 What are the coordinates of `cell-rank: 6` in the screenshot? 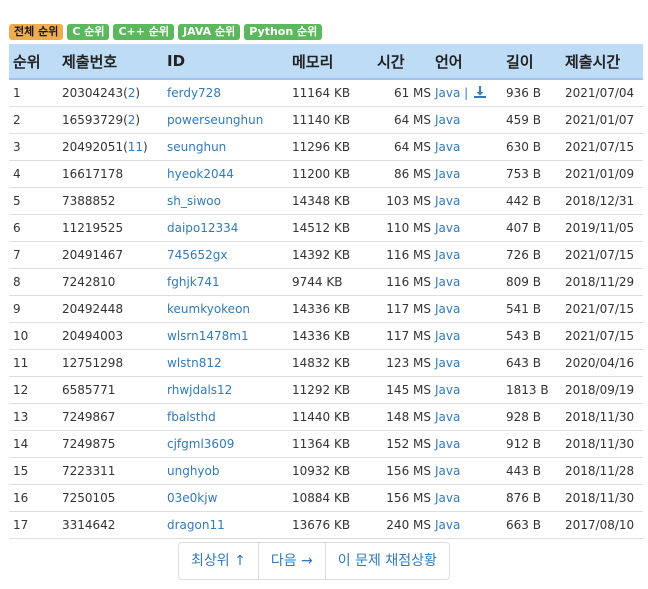 It's located at (33, 228).